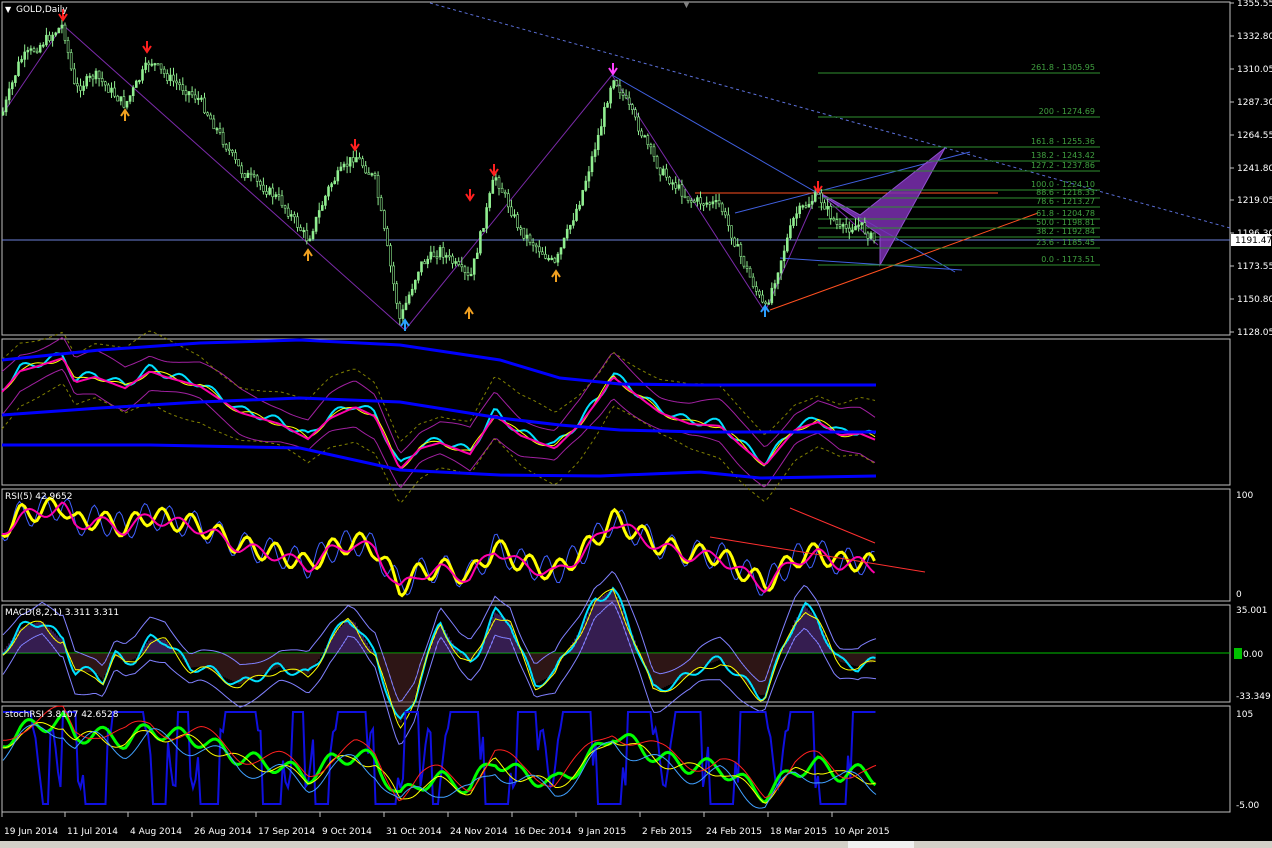  What do you see at coordinates (1065, 192) in the screenshot?
I see `fib-level-label: 88.6 - 1218.33` at bounding box center [1065, 192].